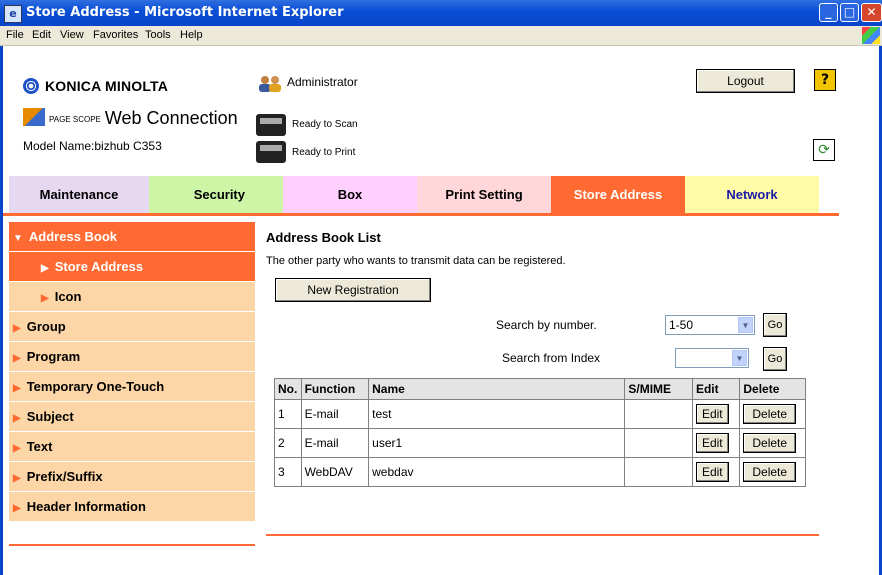  I want to click on print-status: Ready to Print, so click(324, 152).